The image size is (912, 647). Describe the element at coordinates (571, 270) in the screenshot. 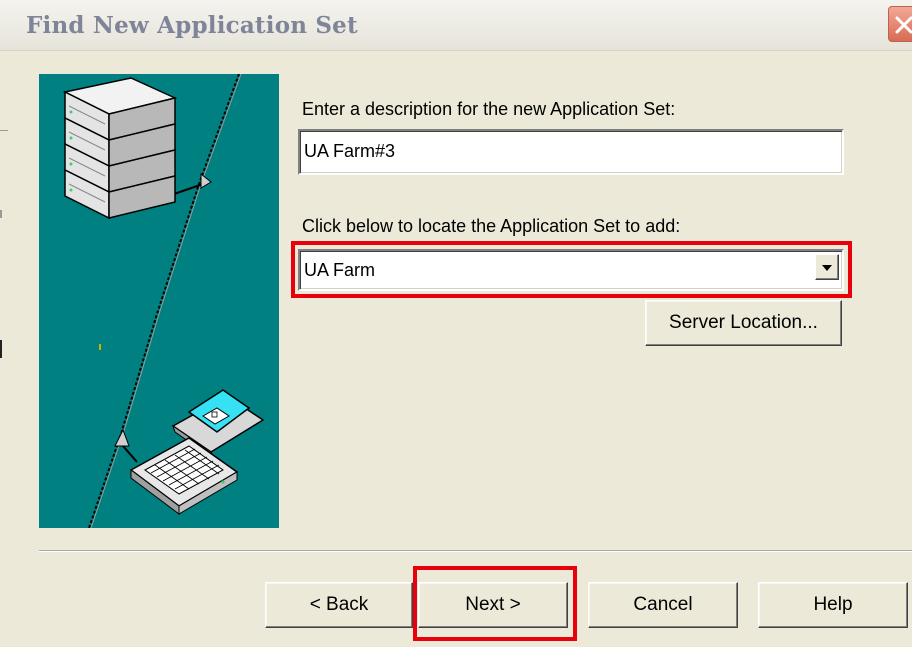

I see `appset-combobox: UA Farm` at that location.